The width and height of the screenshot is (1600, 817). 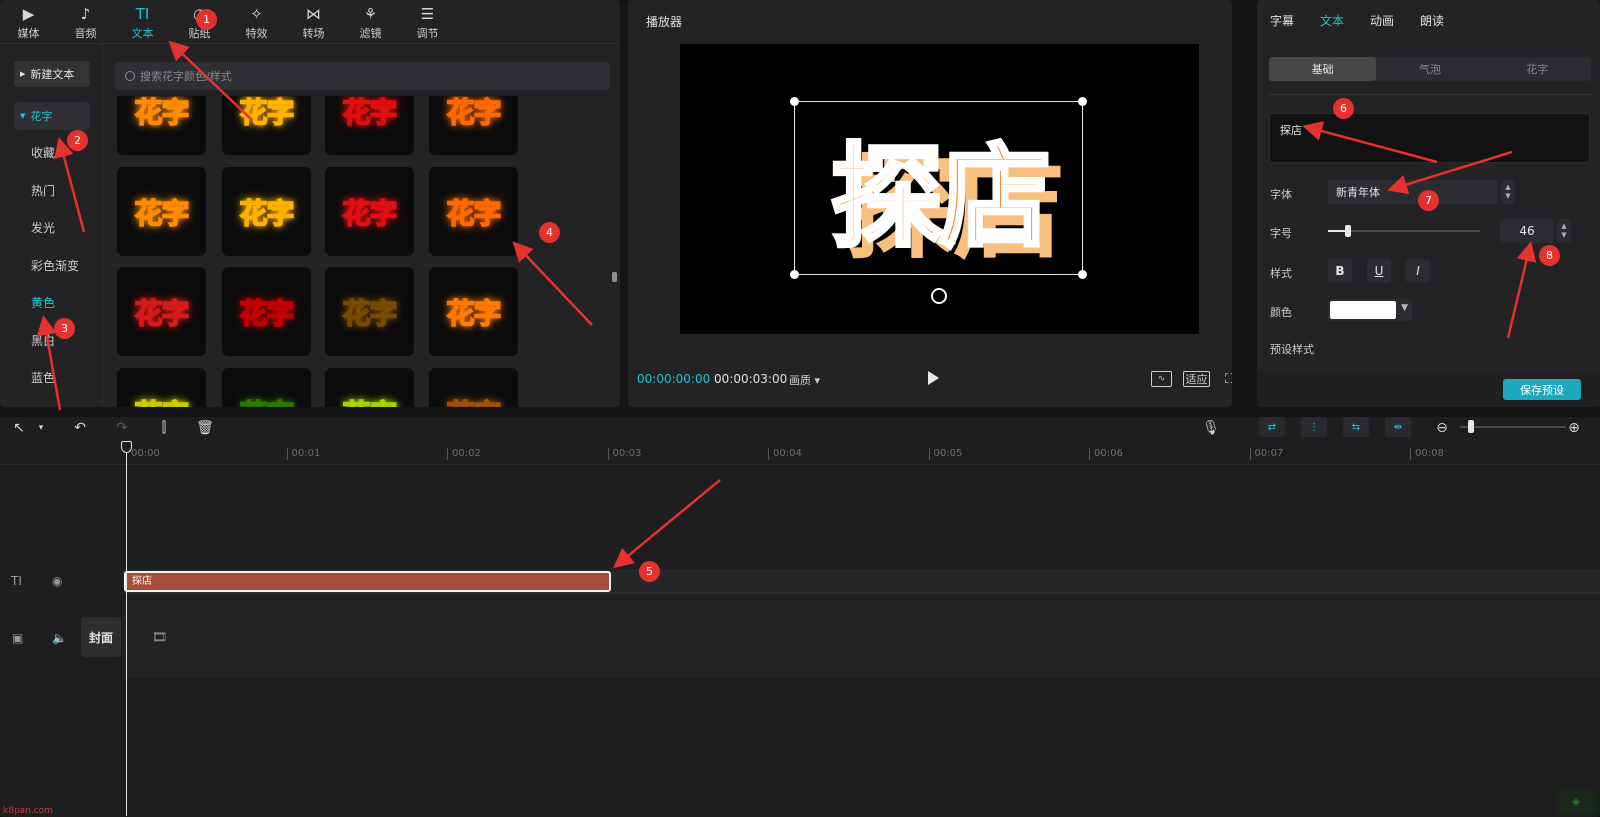 I want to click on zoom-slider-thumb, so click(x=1471, y=426).